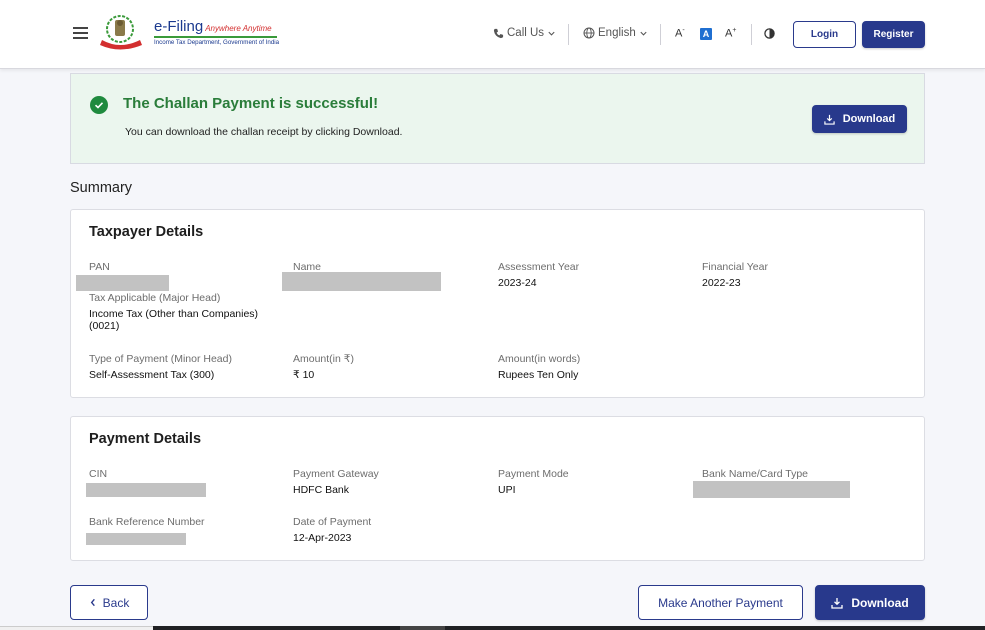 Image resolution: width=985 pixels, height=630 pixels. I want to click on name-redacted, so click(361, 281).